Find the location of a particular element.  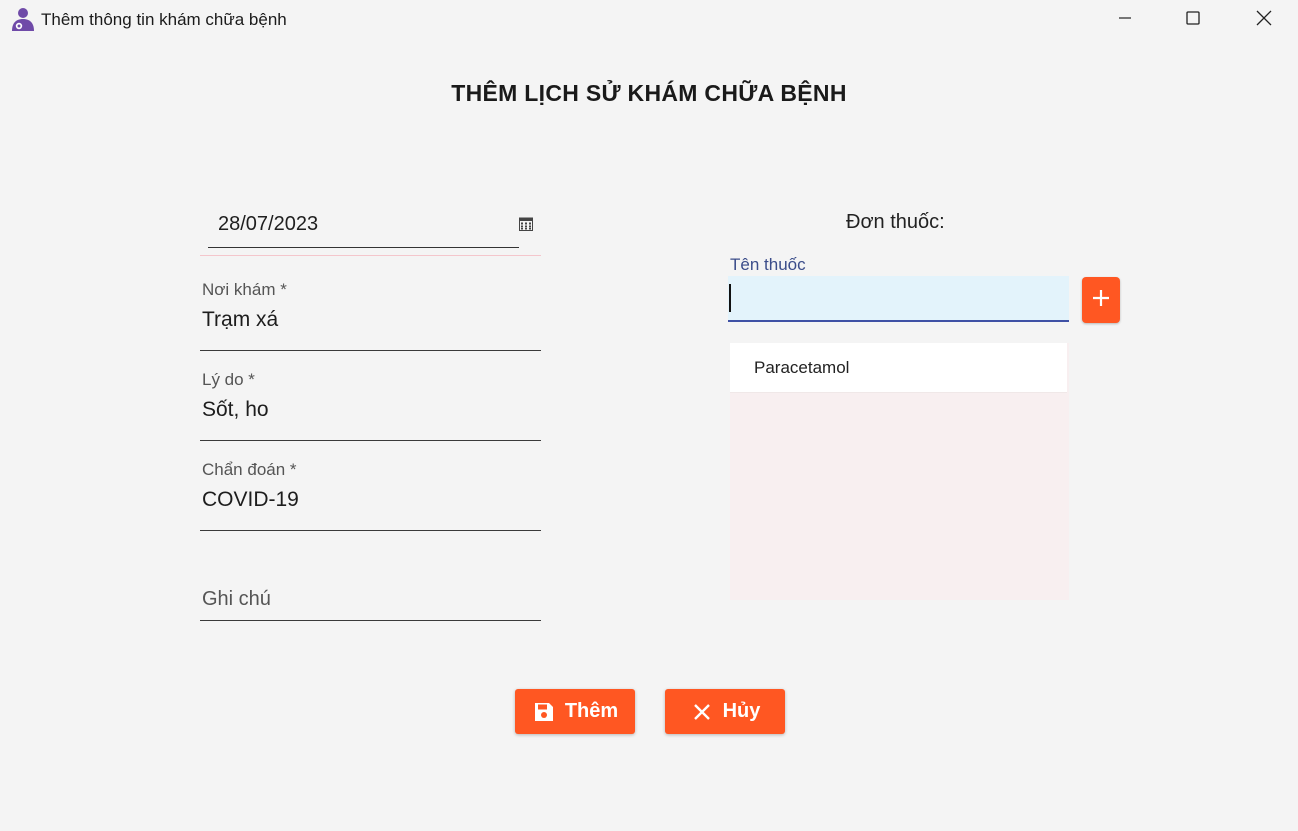

maximize-button is located at coordinates (1193, 20).